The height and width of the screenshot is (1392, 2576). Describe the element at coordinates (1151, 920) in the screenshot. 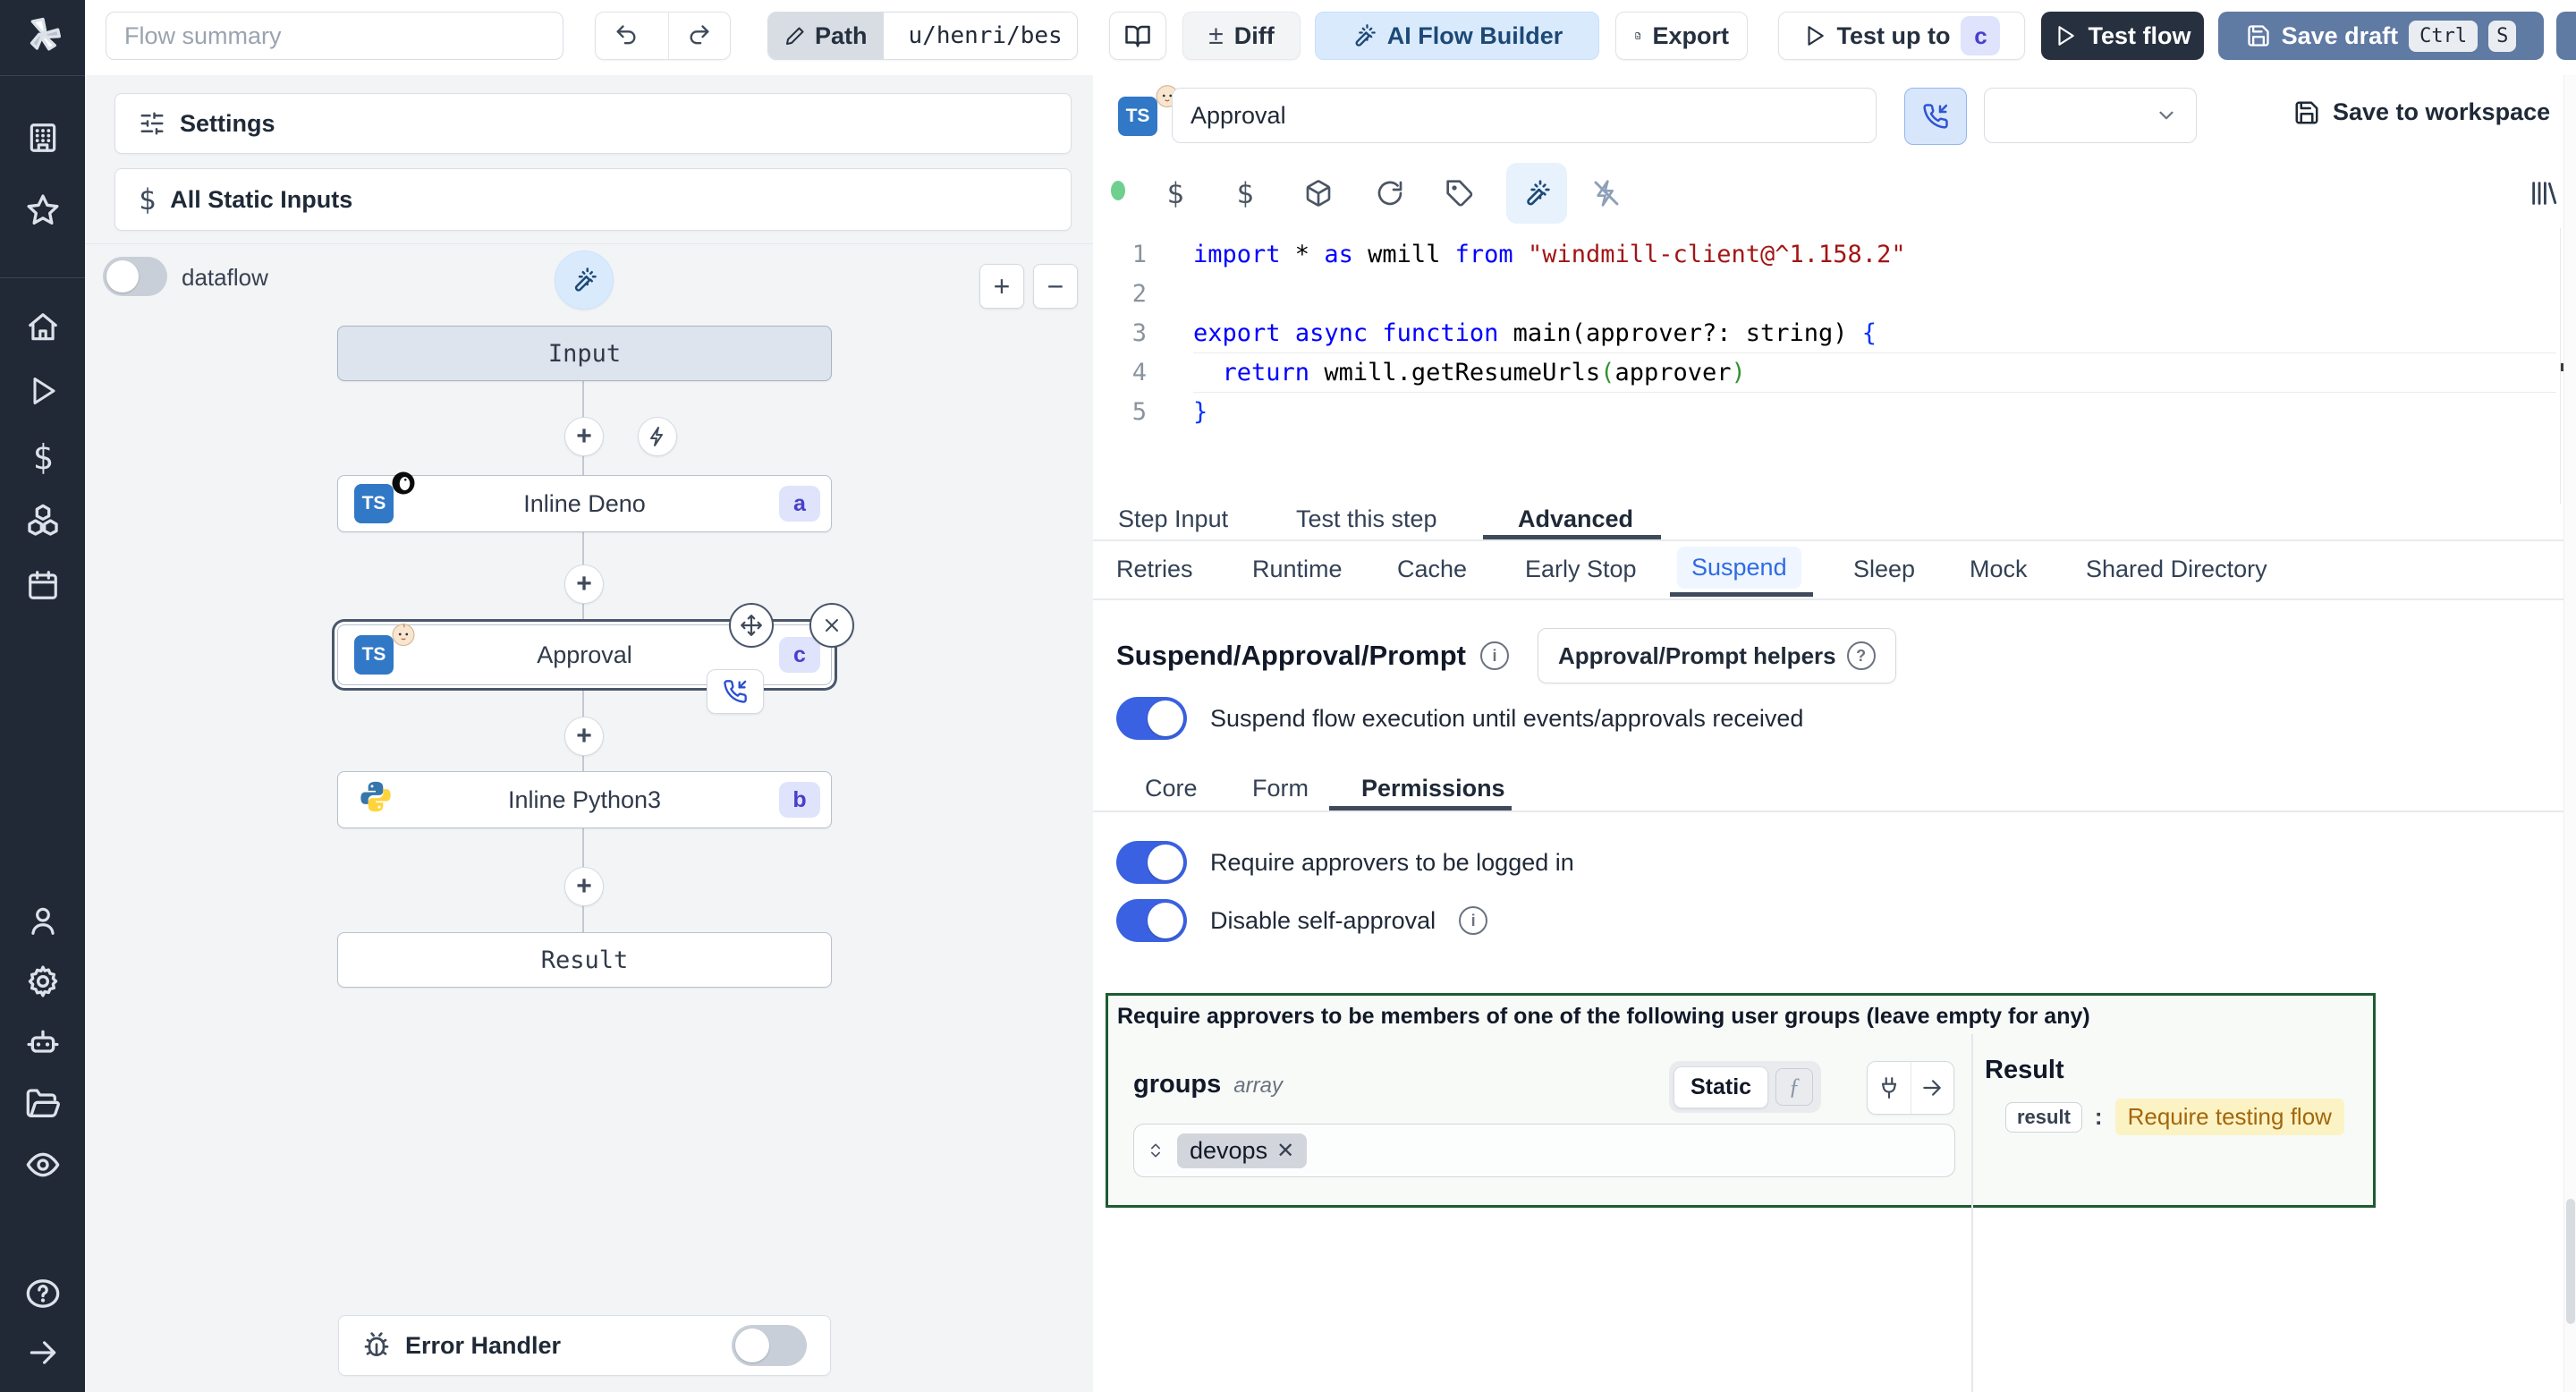

I see `disable-self-approval-toggle` at that location.